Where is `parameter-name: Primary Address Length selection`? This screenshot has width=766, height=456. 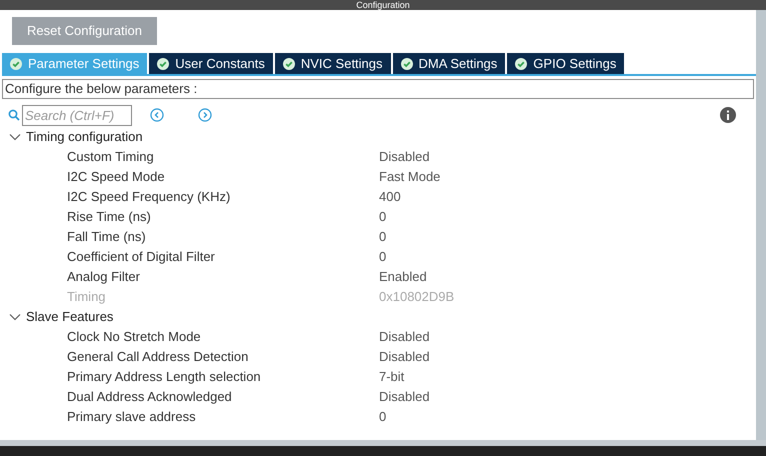 parameter-name: Primary Address Length selection is located at coordinates (164, 377).